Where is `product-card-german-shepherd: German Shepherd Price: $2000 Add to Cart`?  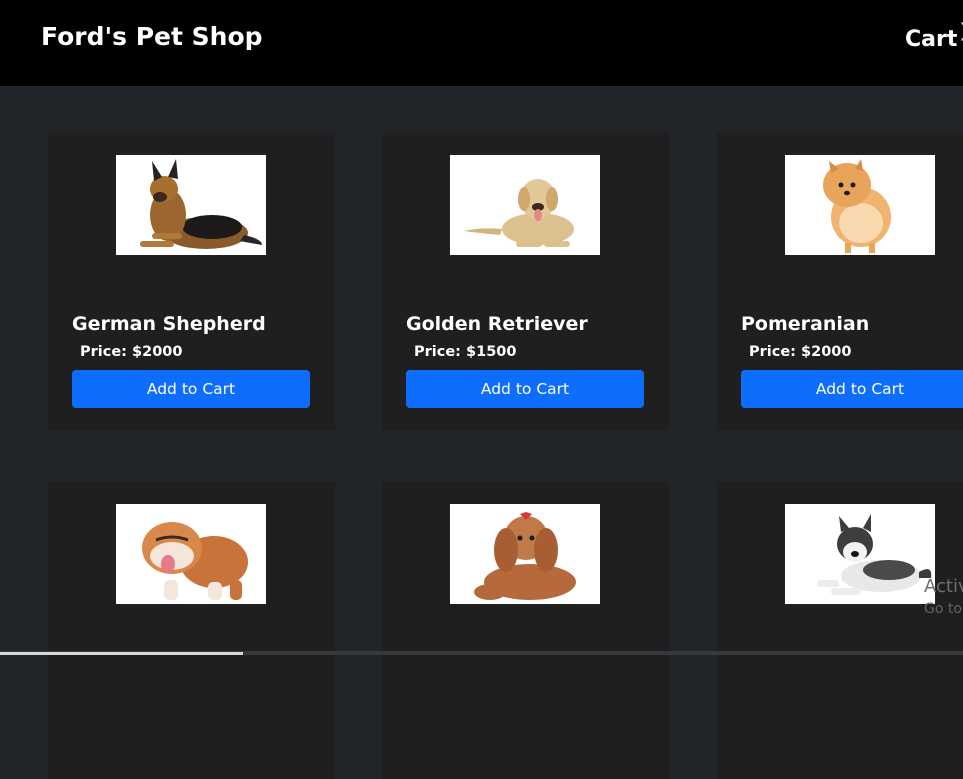 product-card-german-shepherd: German Shepherd Price: $2000 Add to Cart is located at coordinates (191, 281).